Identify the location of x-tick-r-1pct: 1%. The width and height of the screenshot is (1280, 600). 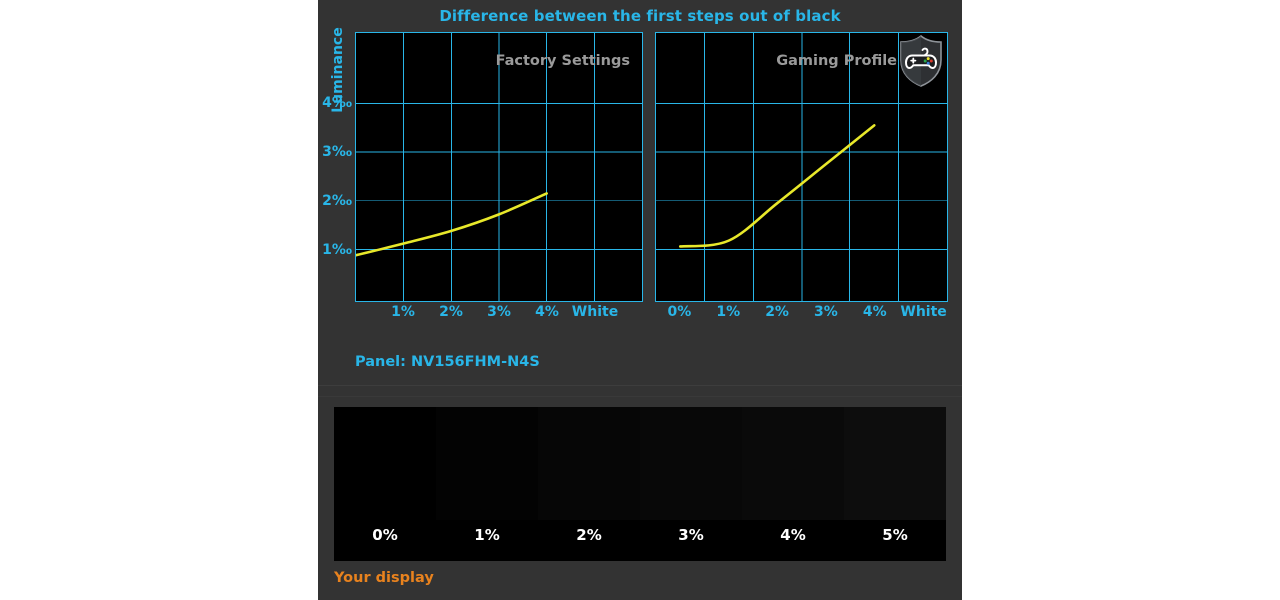
(728, 312).